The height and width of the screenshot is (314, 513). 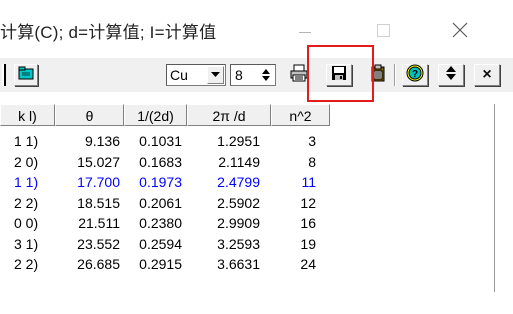 What do you see at coordinates (412, 116) in the screenshot?
I see `header-fill` at bounding box center [412, 116].